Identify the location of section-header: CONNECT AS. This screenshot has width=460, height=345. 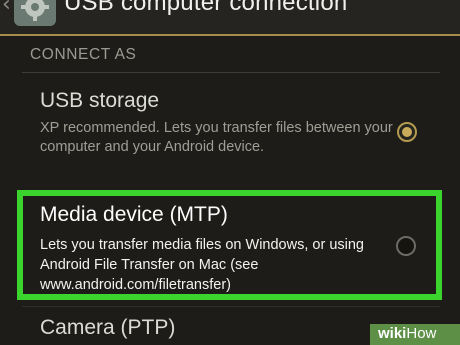
(83, 54).